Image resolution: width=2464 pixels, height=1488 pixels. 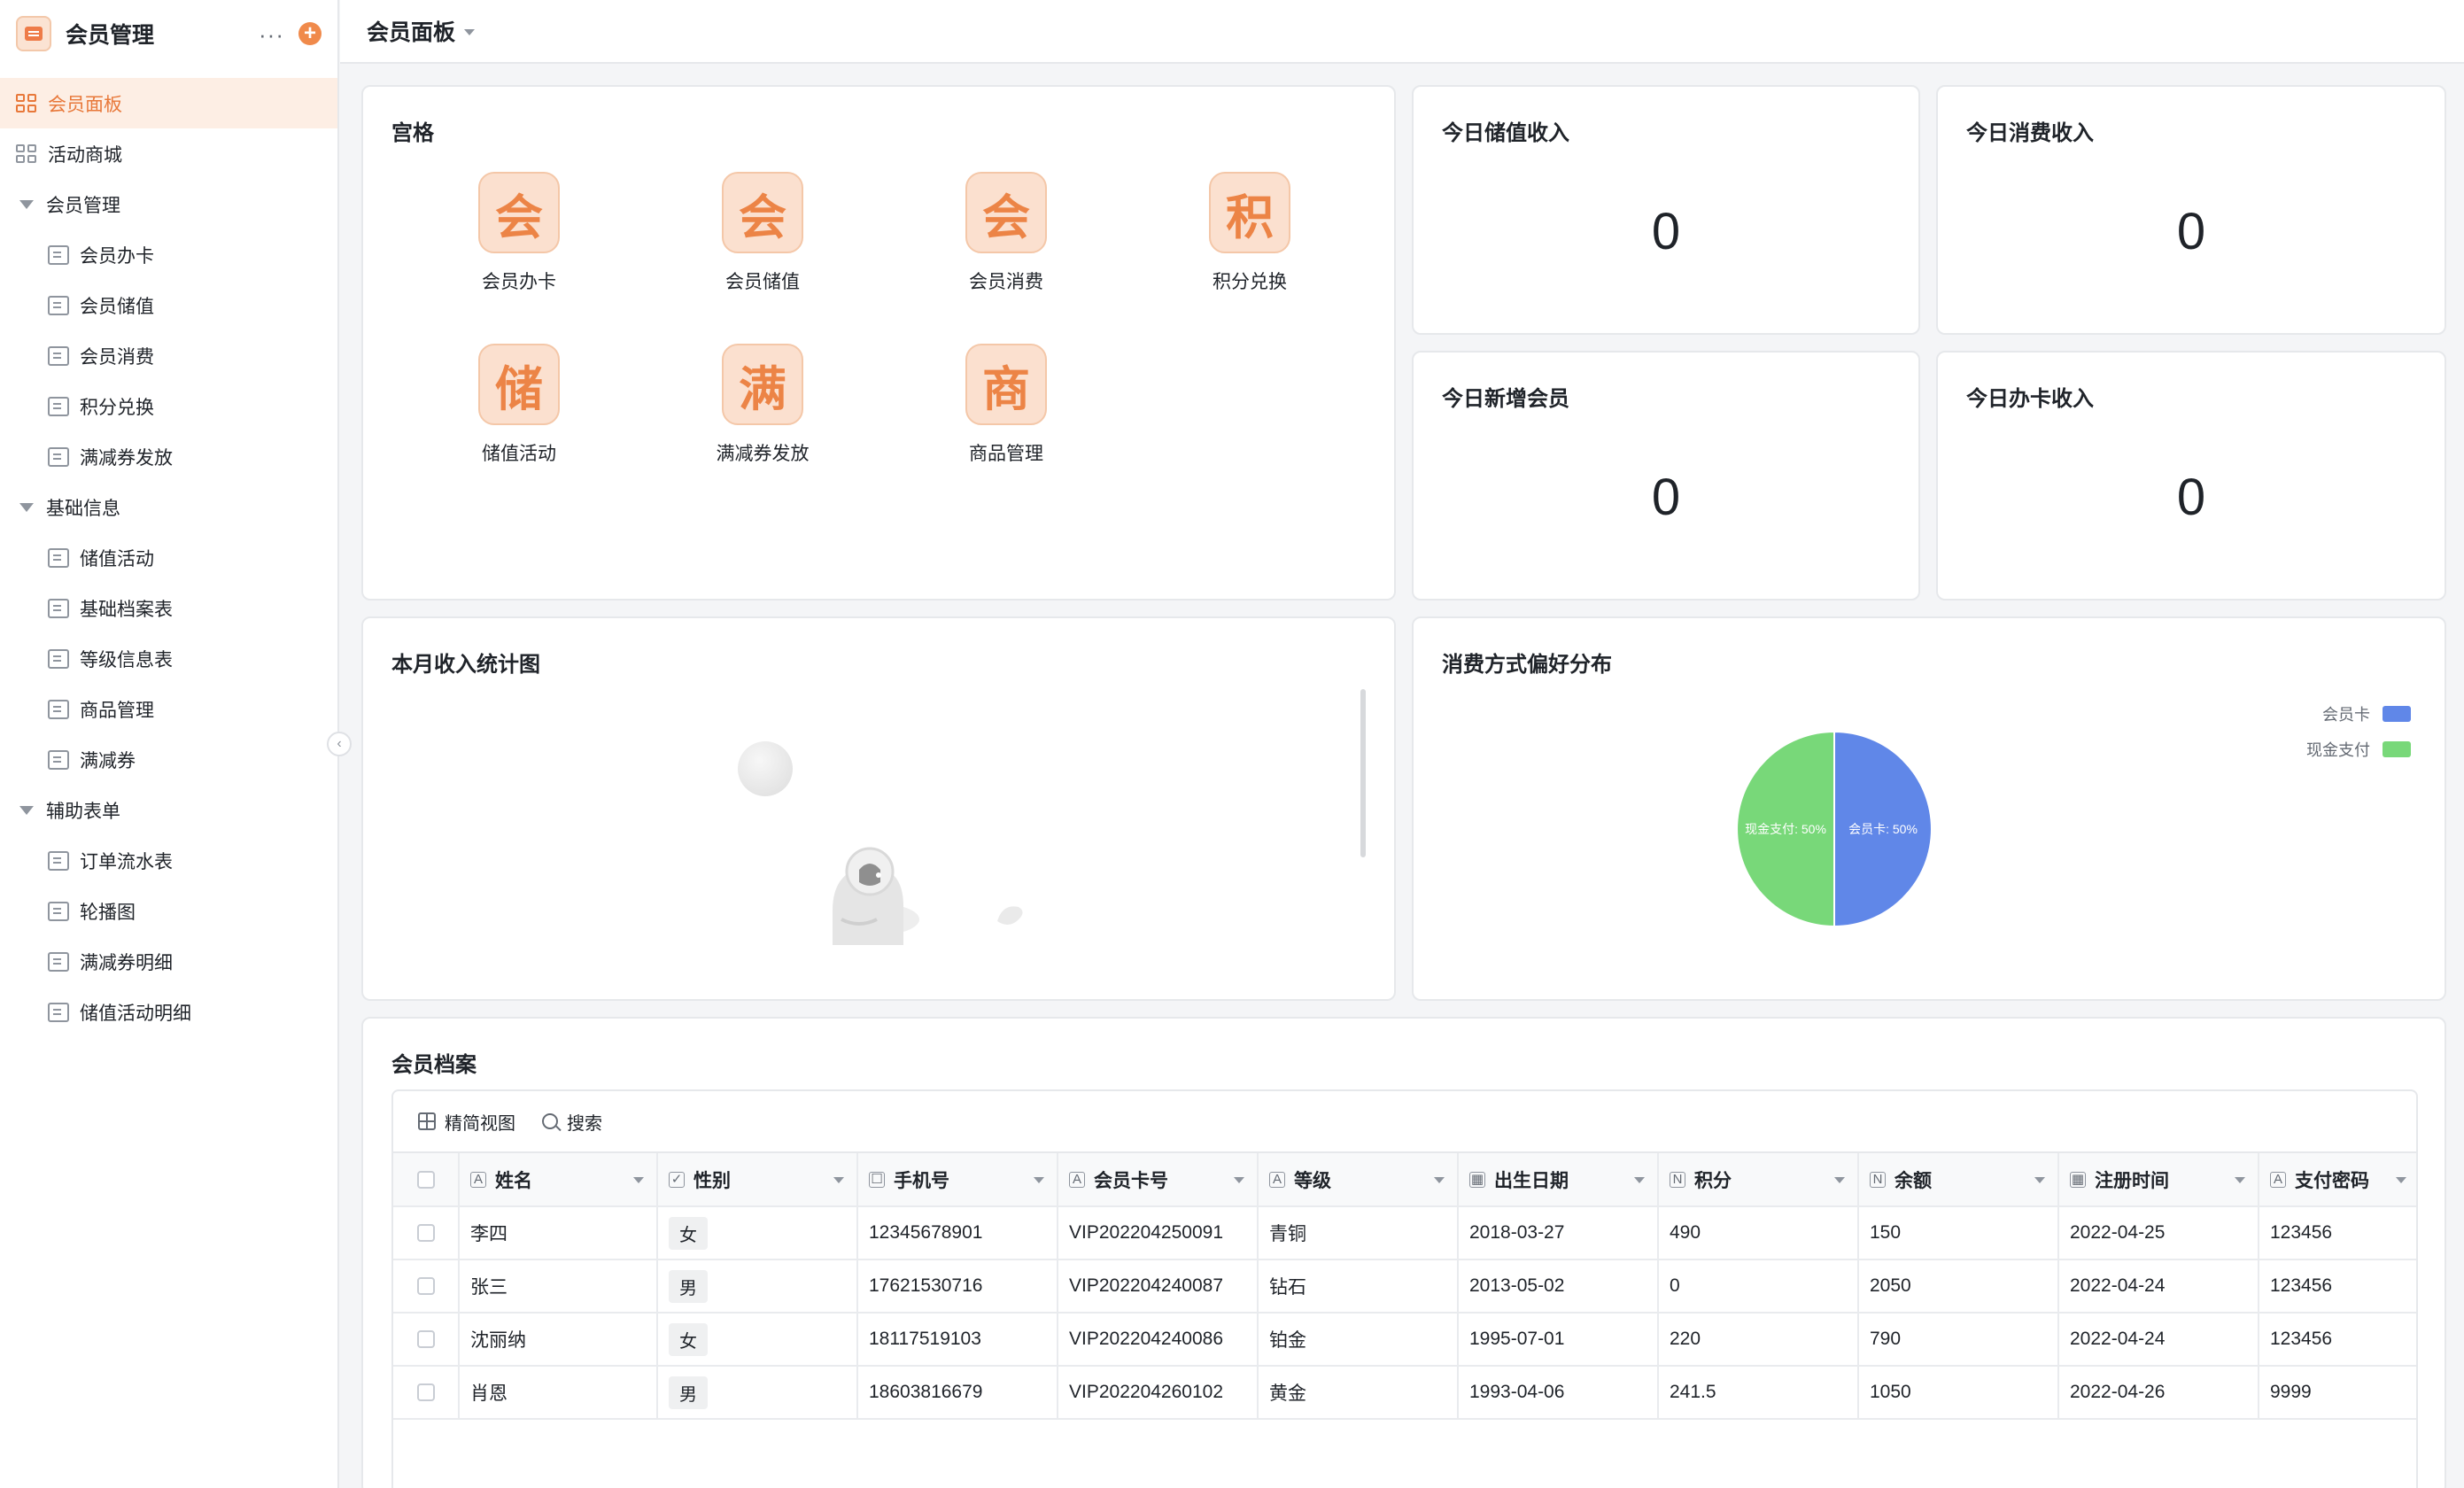 I want to click on sidebar-group: 辅助表单, so click(x=168, y=810).